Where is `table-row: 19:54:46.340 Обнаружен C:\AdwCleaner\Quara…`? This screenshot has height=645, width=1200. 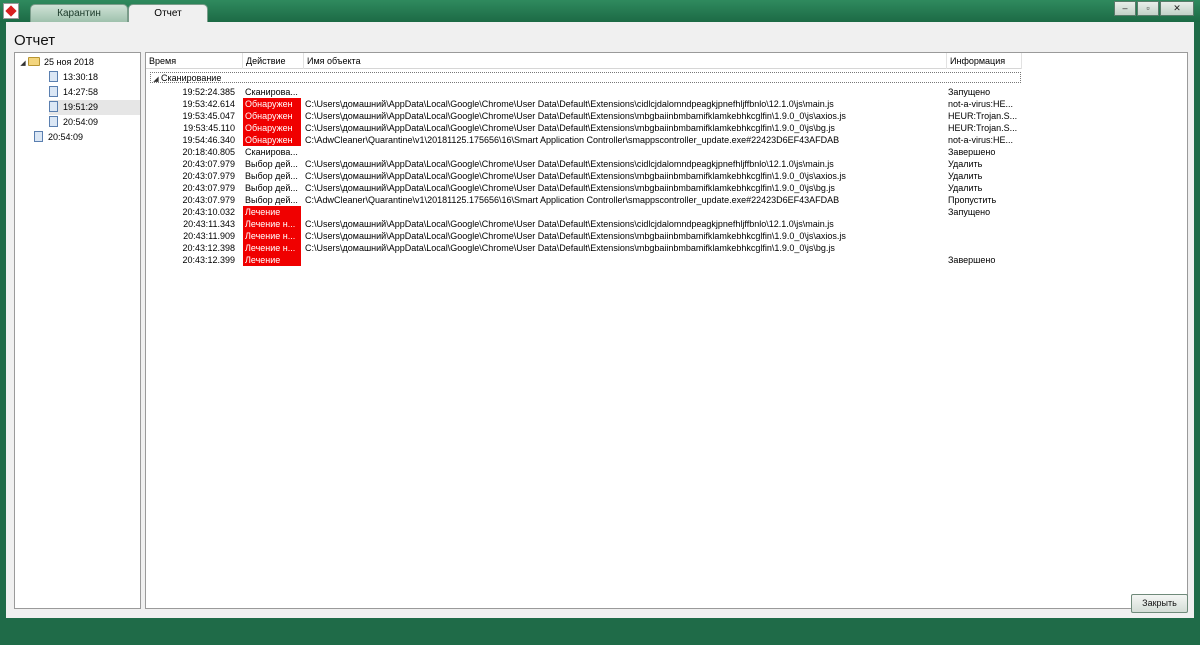 table-row: 19:54:46.340 Обнаружен C:\AdwCleaner\Quara… is located at coordinates (584, 140).